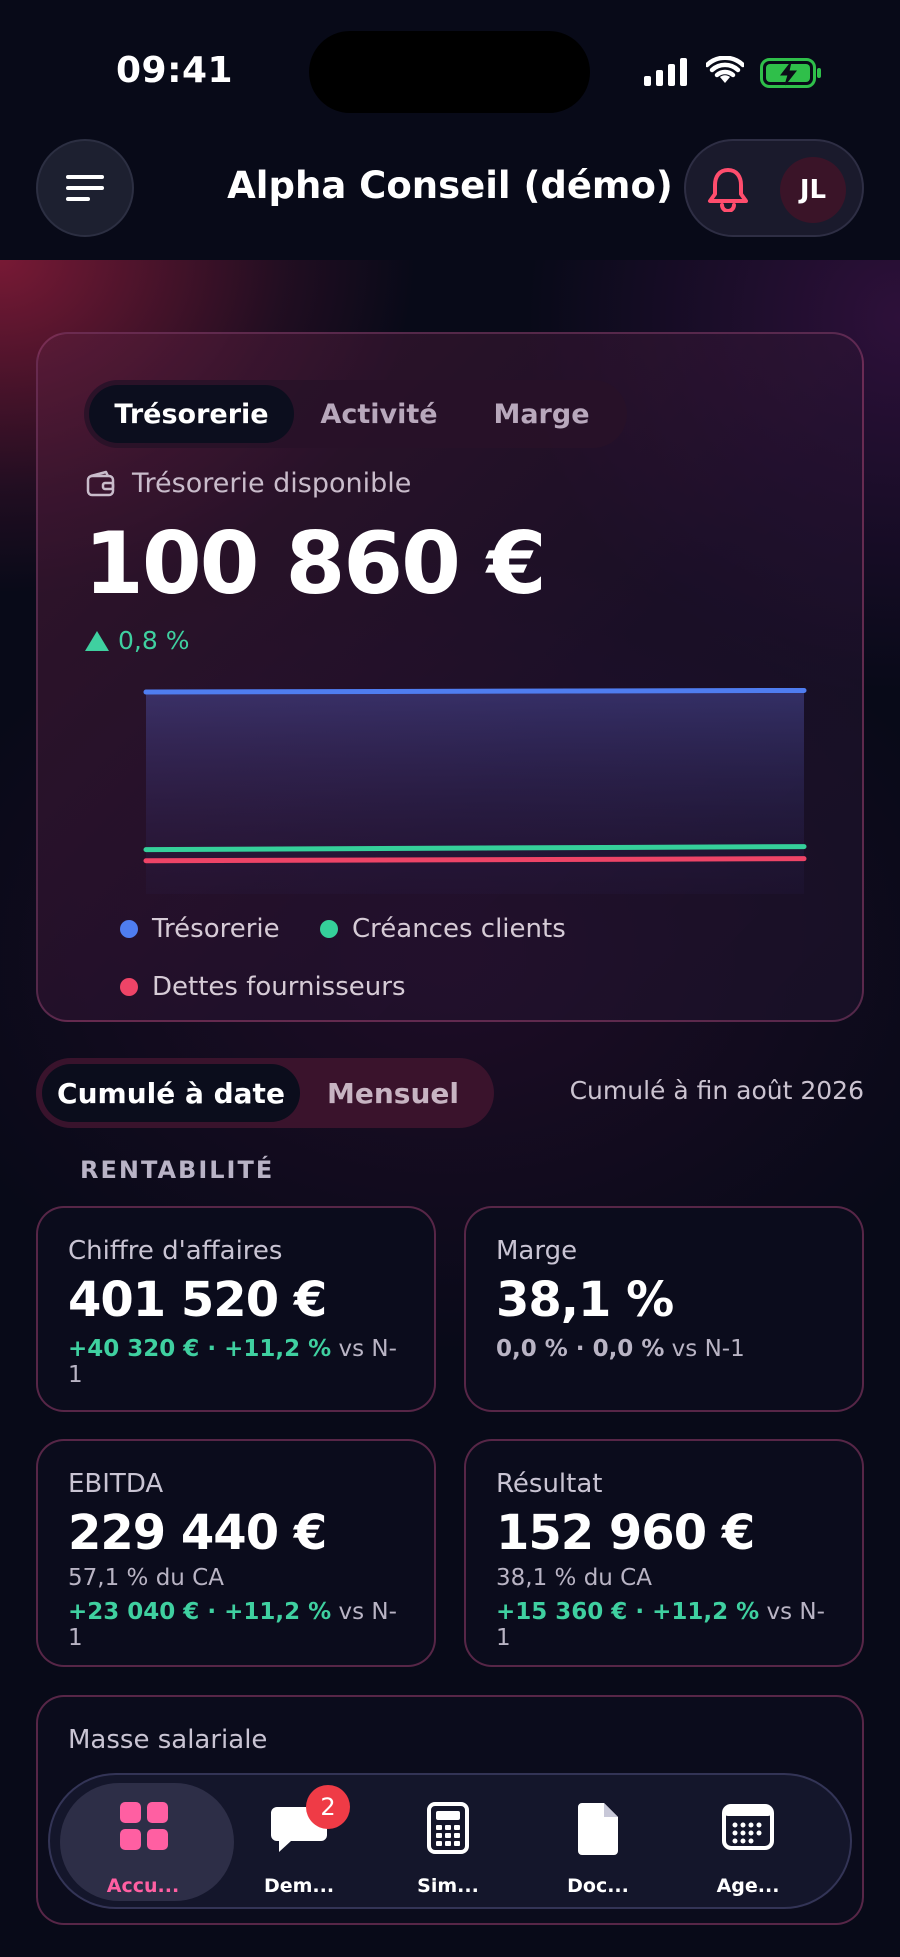 This screenshot has height=1957, width=900. What do you see at coordinates (774, 188) in the screenshot?
I see `header-actions: JL` at bounding box center [774, 188].